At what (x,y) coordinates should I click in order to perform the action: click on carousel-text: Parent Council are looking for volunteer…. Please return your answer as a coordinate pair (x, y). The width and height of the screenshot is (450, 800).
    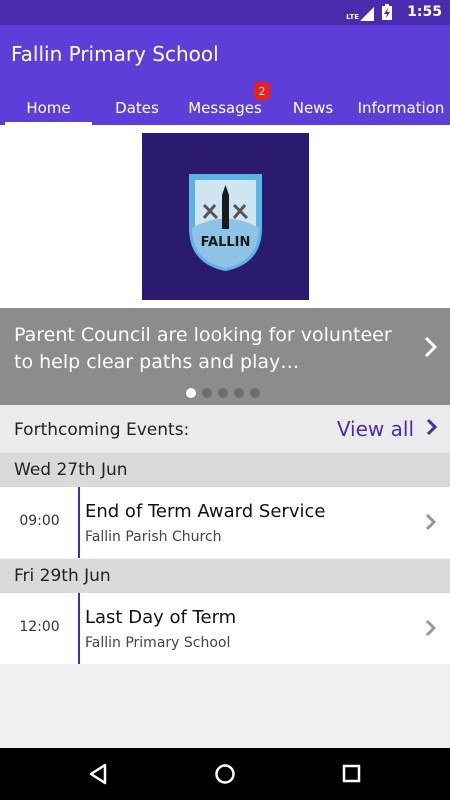
    Looking at the image, I should click on (203, 348).